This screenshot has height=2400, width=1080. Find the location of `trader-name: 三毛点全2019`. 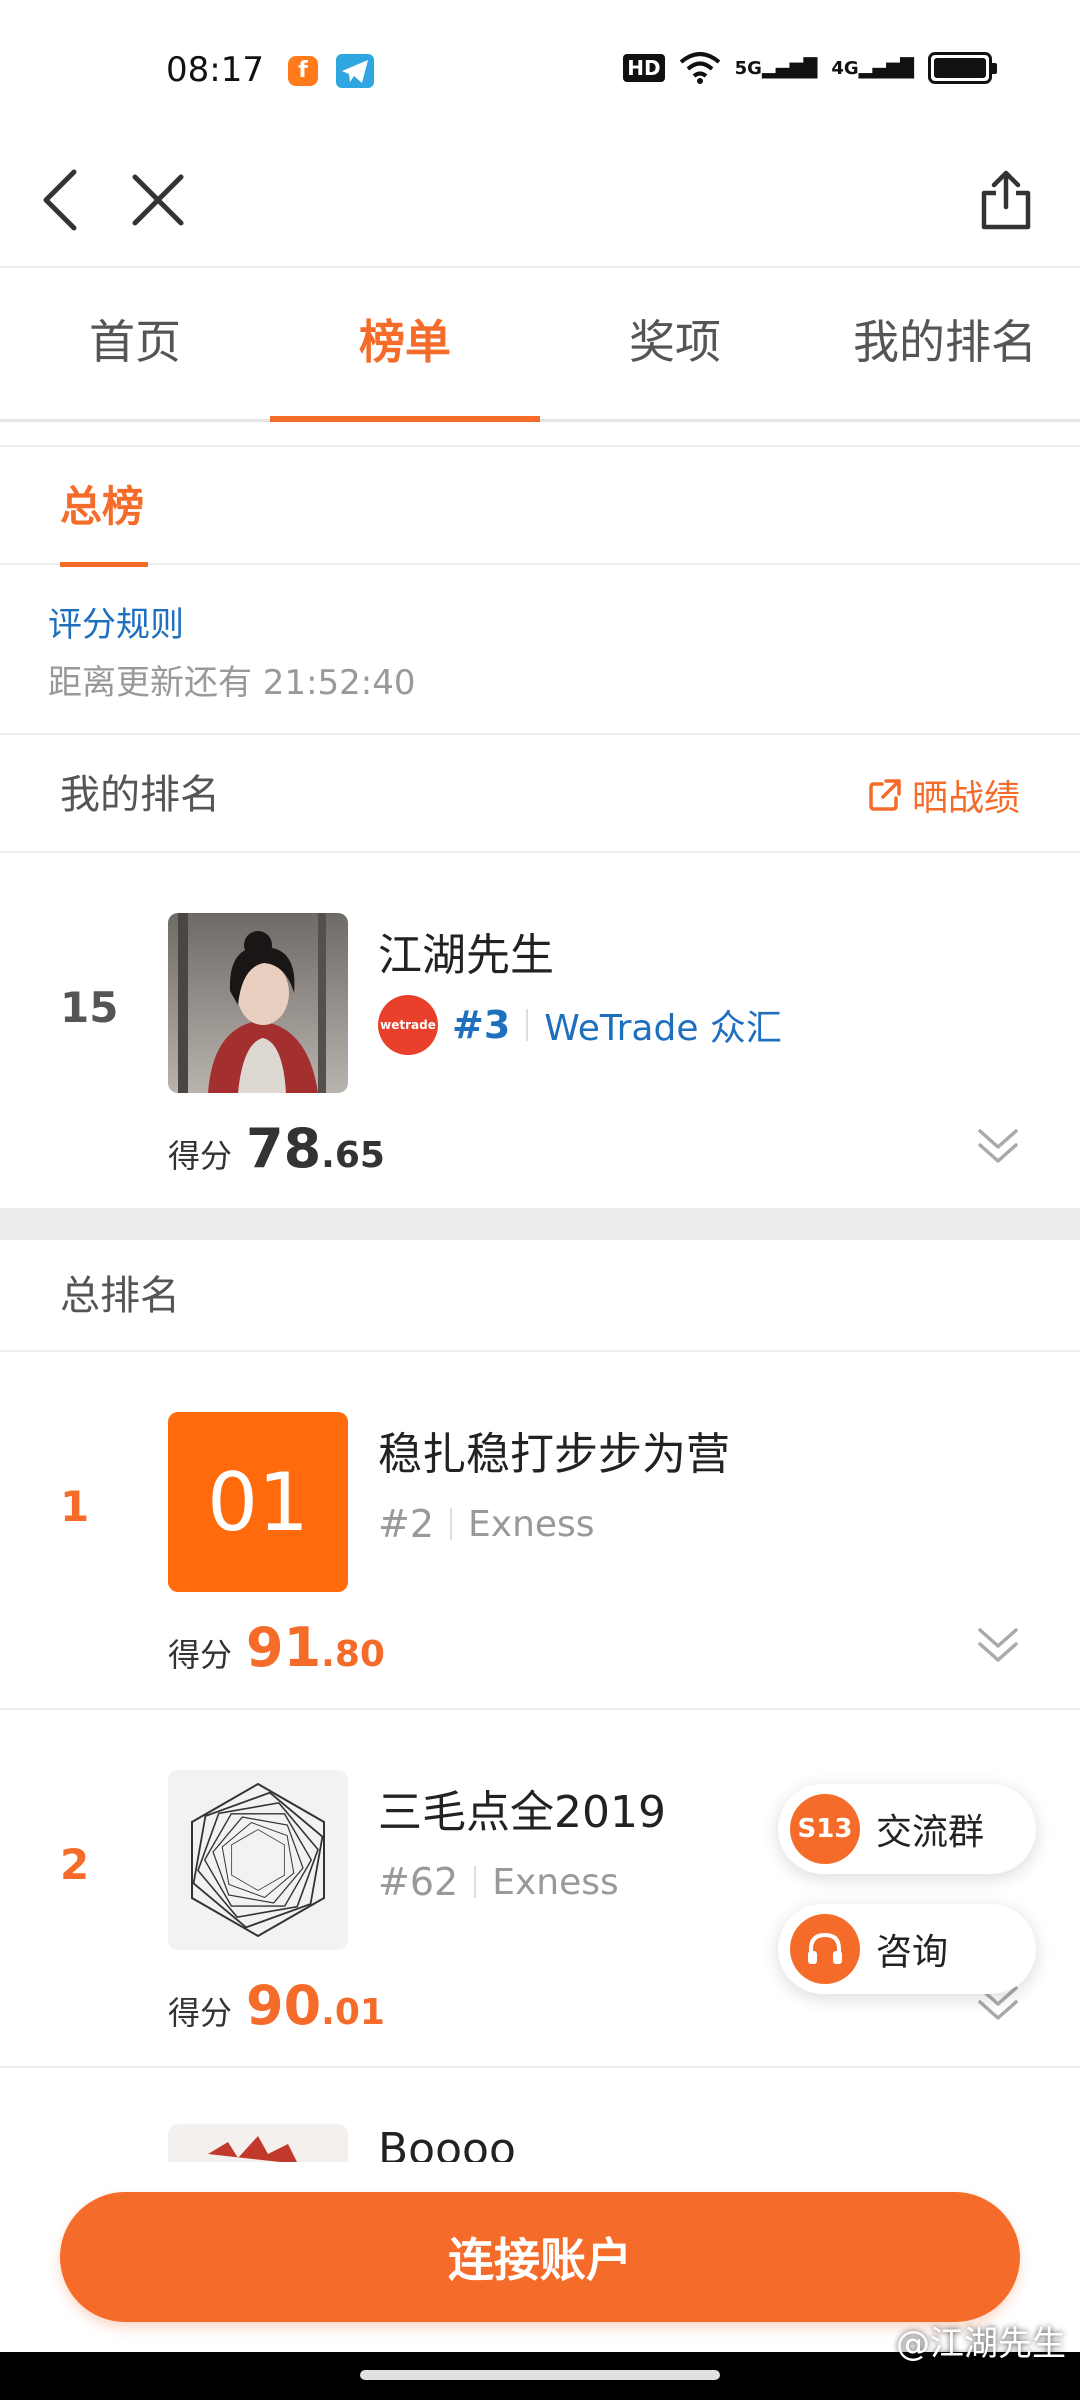

trader-name: 三毛点全2019 is located at coordinates (522, 1812).